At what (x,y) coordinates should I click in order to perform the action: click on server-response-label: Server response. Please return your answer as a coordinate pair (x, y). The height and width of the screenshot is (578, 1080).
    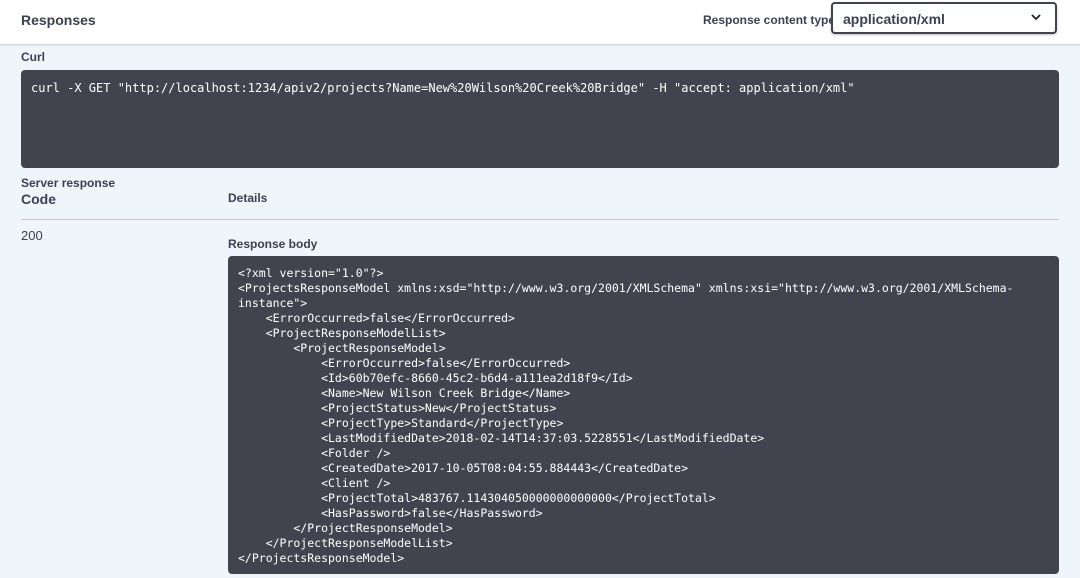
    Looking at the image, I should click on (68, 183).